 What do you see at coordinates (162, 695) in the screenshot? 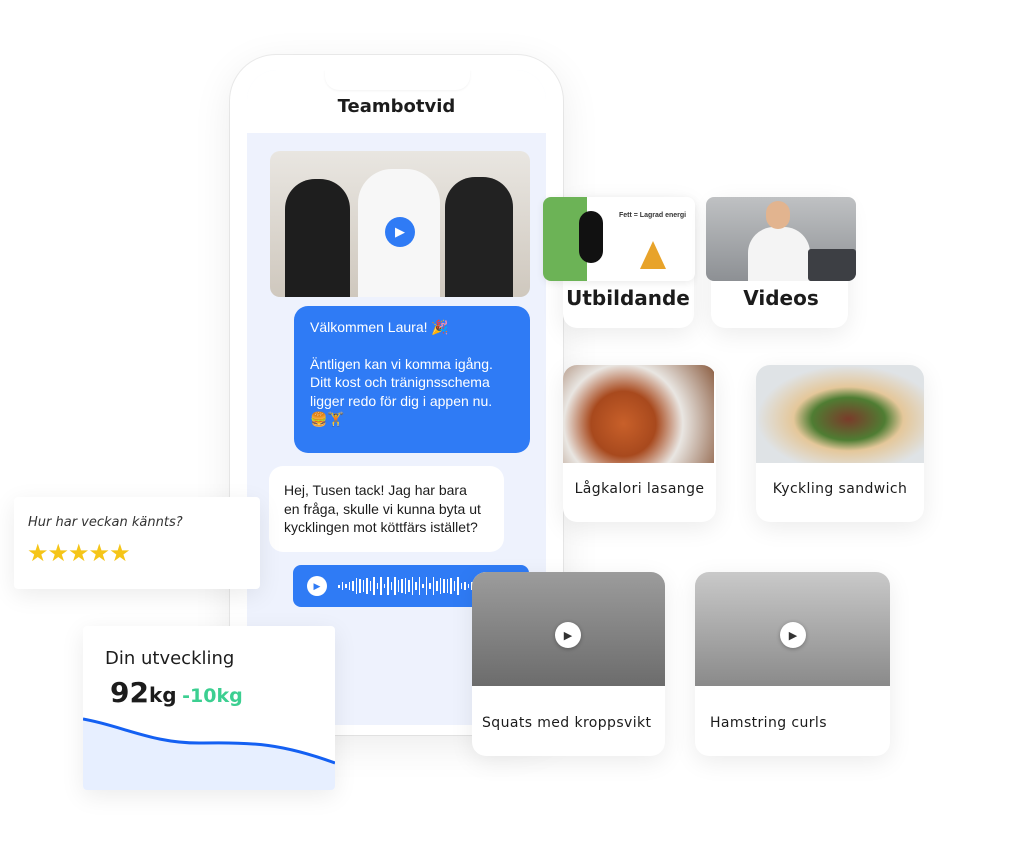
I see `weight-unit: kg` at bounding box center [162, 695].